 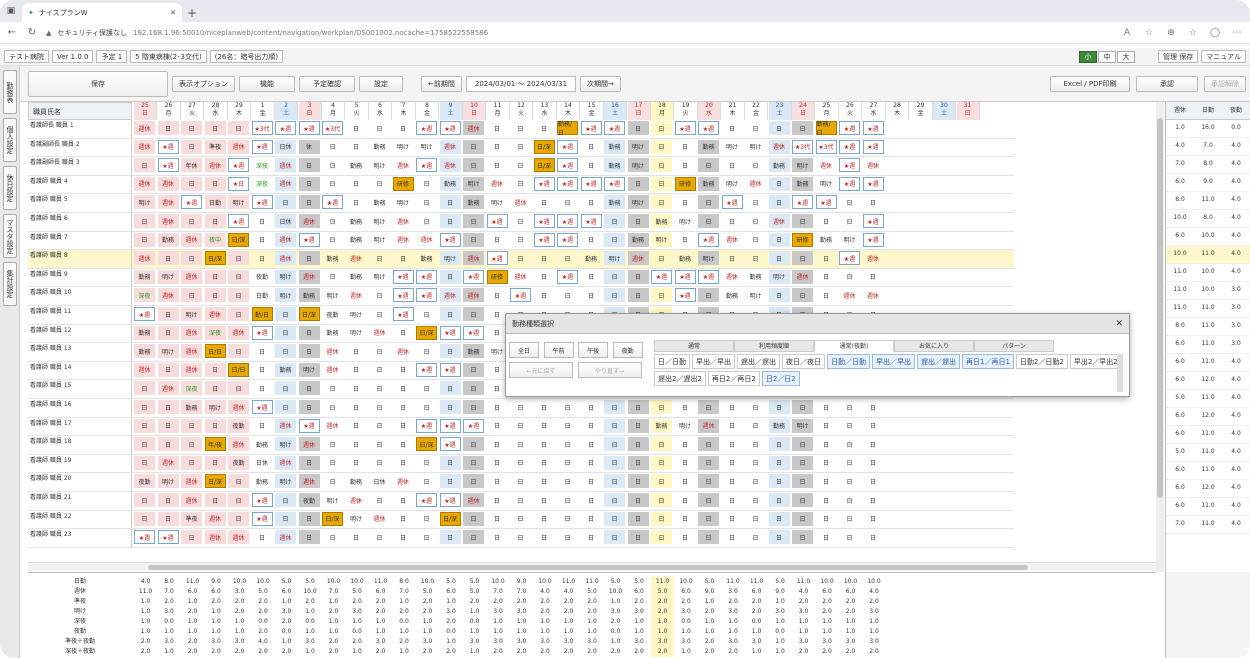 I want to click on vtab-schedule: 勤務表, so click(x=10, y=92).